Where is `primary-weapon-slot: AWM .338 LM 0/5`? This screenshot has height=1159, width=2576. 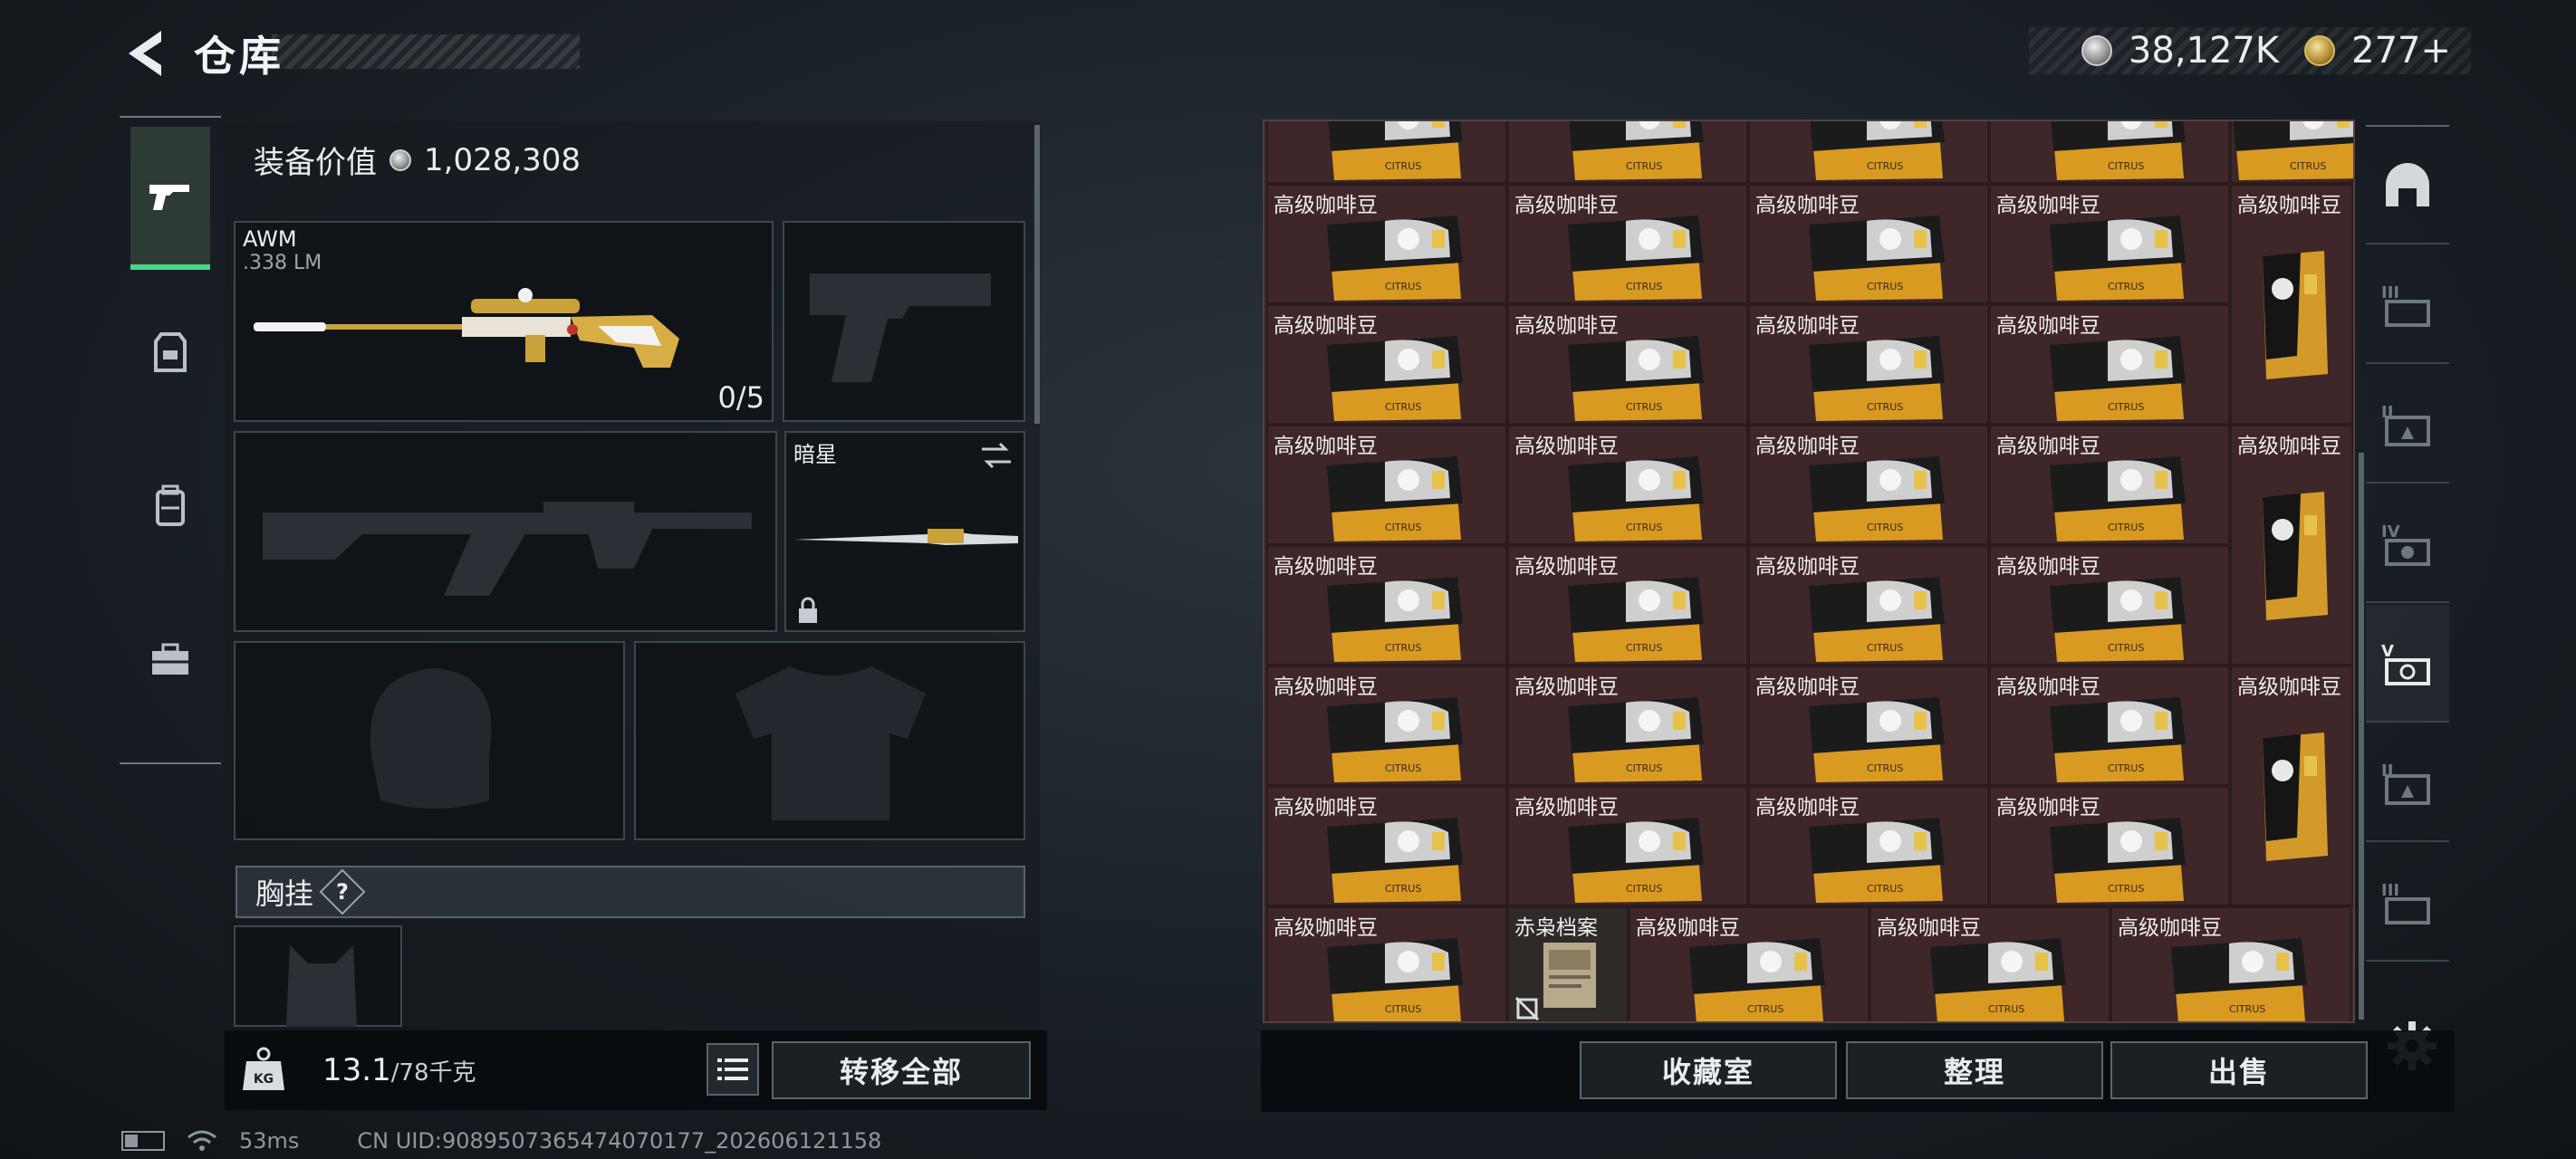
primary-weapon-slot: AWM .338 LM 0/5 is located at coordinates (504, 321).